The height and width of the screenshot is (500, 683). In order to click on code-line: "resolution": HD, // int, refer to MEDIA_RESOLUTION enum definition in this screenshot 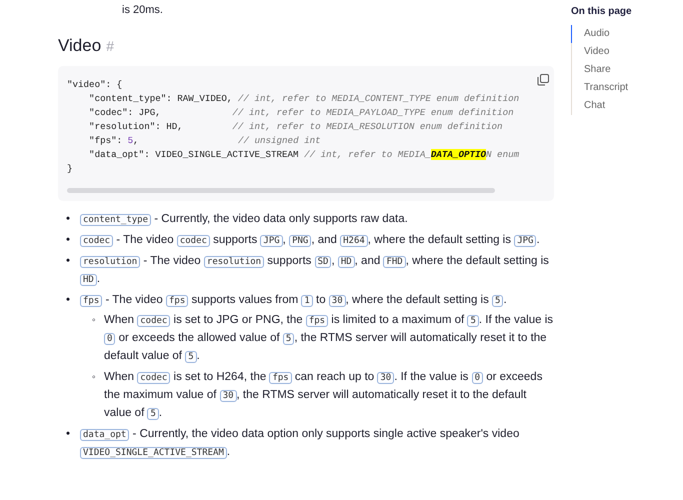, I will do `click(295, 127)`.